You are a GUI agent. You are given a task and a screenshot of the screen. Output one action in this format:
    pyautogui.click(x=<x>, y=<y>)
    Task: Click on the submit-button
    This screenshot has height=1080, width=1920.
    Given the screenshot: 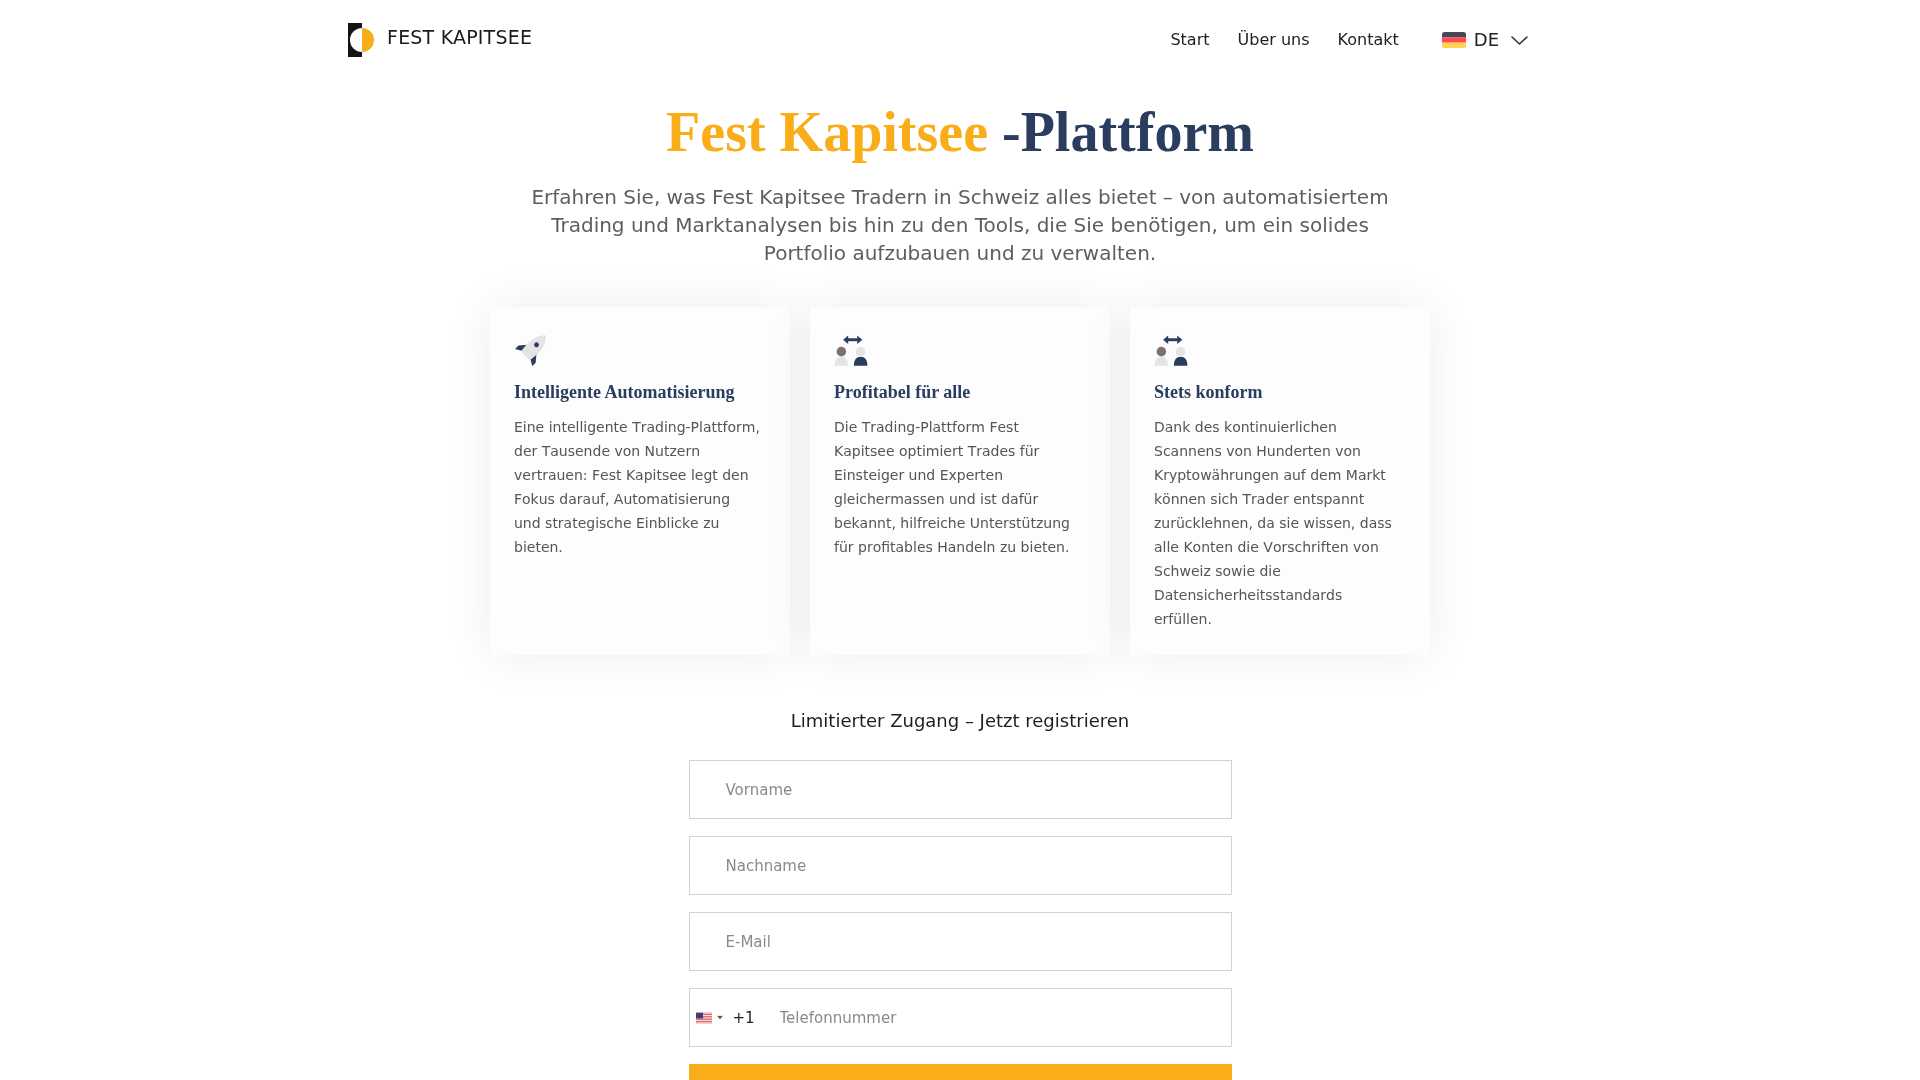 What is the action you would take?
    pyautogui.click(x=960, y=1072)
    